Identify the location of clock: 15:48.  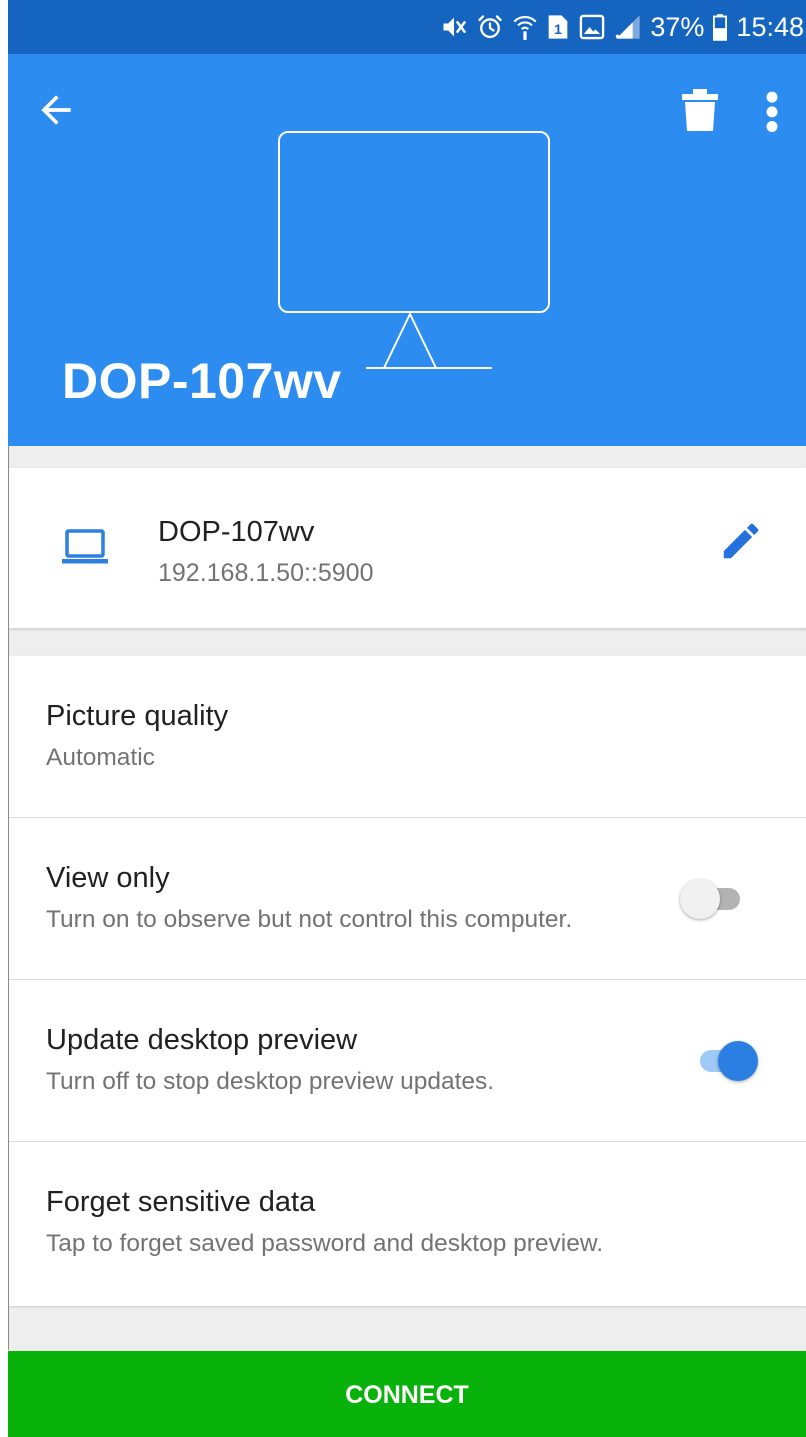
(770, 27).